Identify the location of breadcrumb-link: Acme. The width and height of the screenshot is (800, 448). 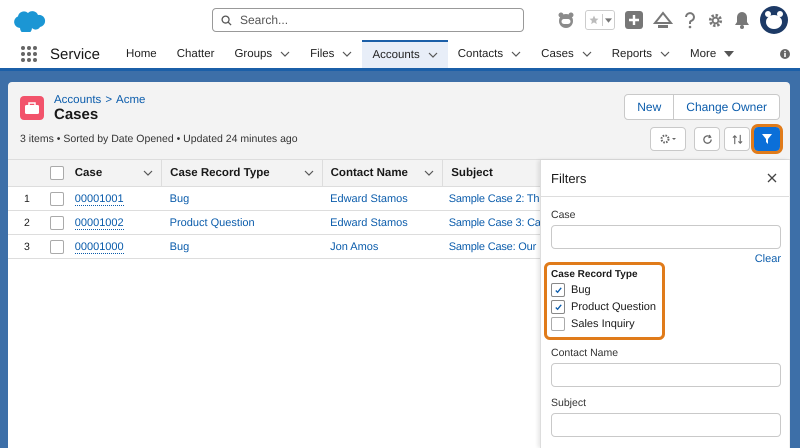
(131, 100).